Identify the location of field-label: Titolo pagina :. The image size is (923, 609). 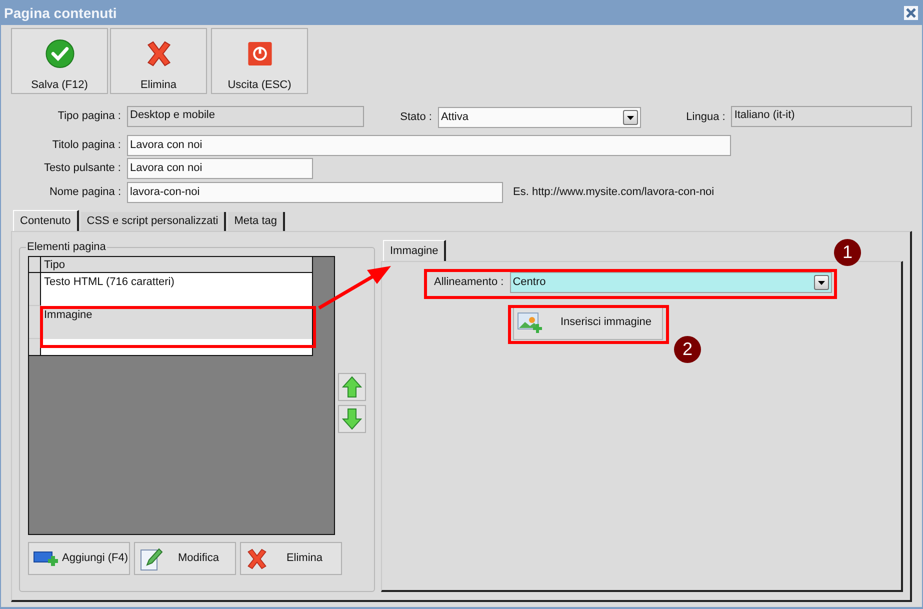
(86, 146).